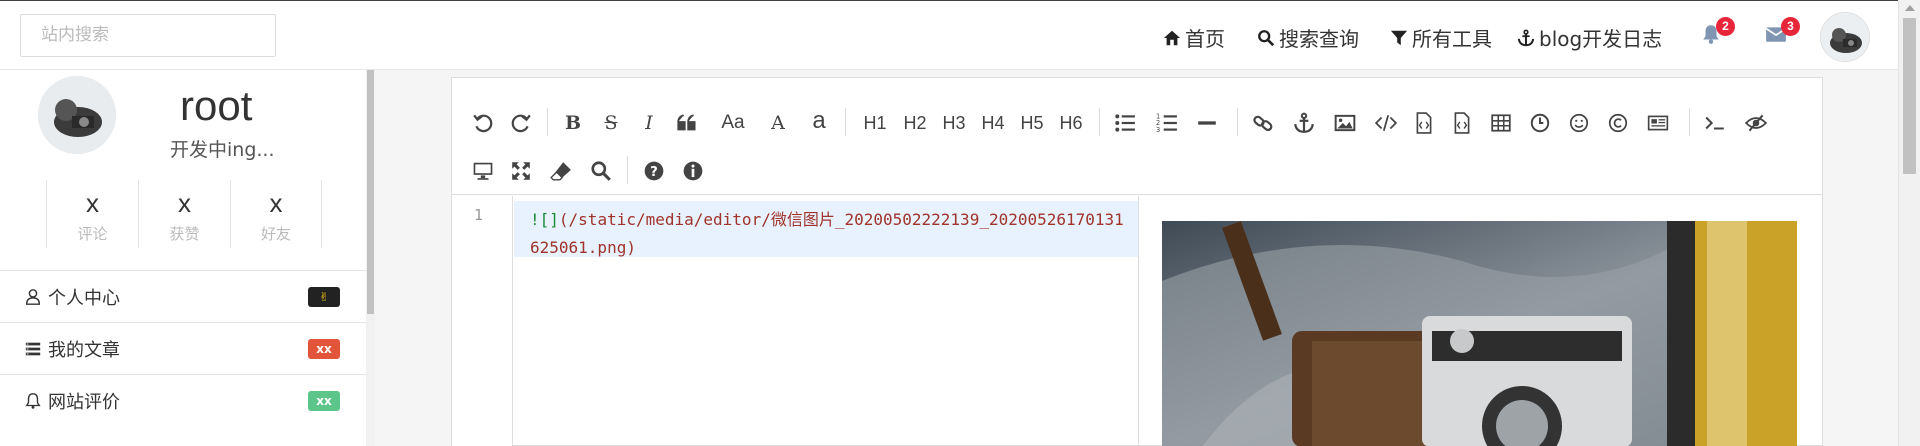 The width and height of the screenshot is (1920, 446). I want to click on watch-toggle-button, so click(1756, 123).